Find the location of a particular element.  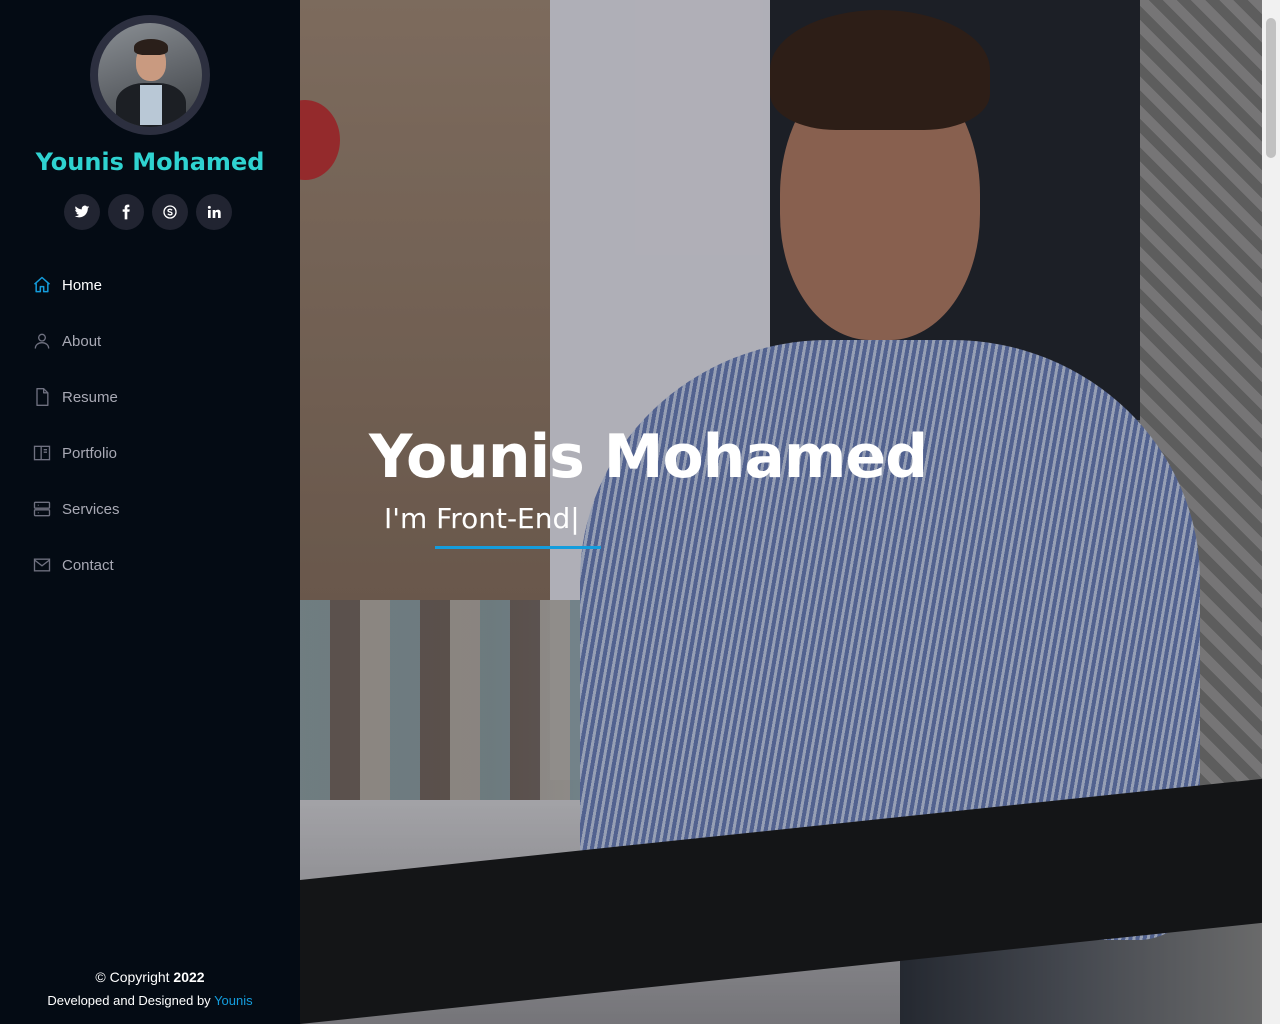

linkedin-icon is located at coordinates (214, 211).